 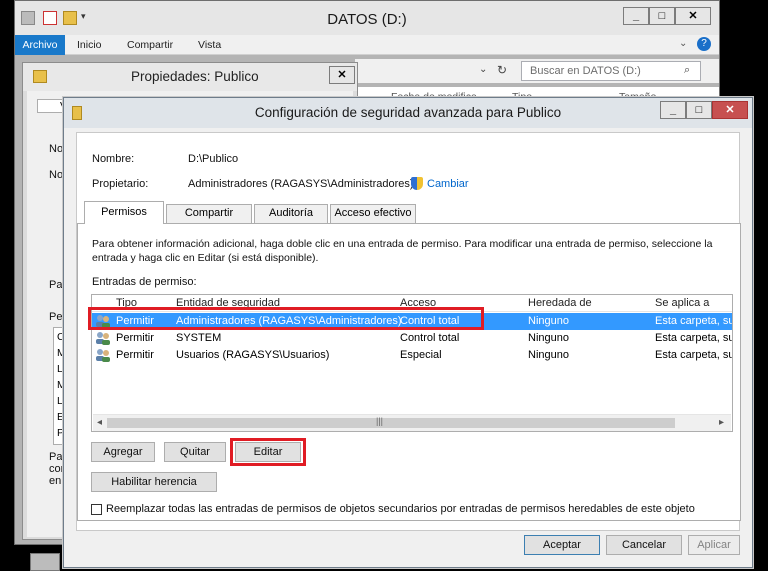 I want to click on address-dropdown-icon: ⌄, so click(x=483, y=69).